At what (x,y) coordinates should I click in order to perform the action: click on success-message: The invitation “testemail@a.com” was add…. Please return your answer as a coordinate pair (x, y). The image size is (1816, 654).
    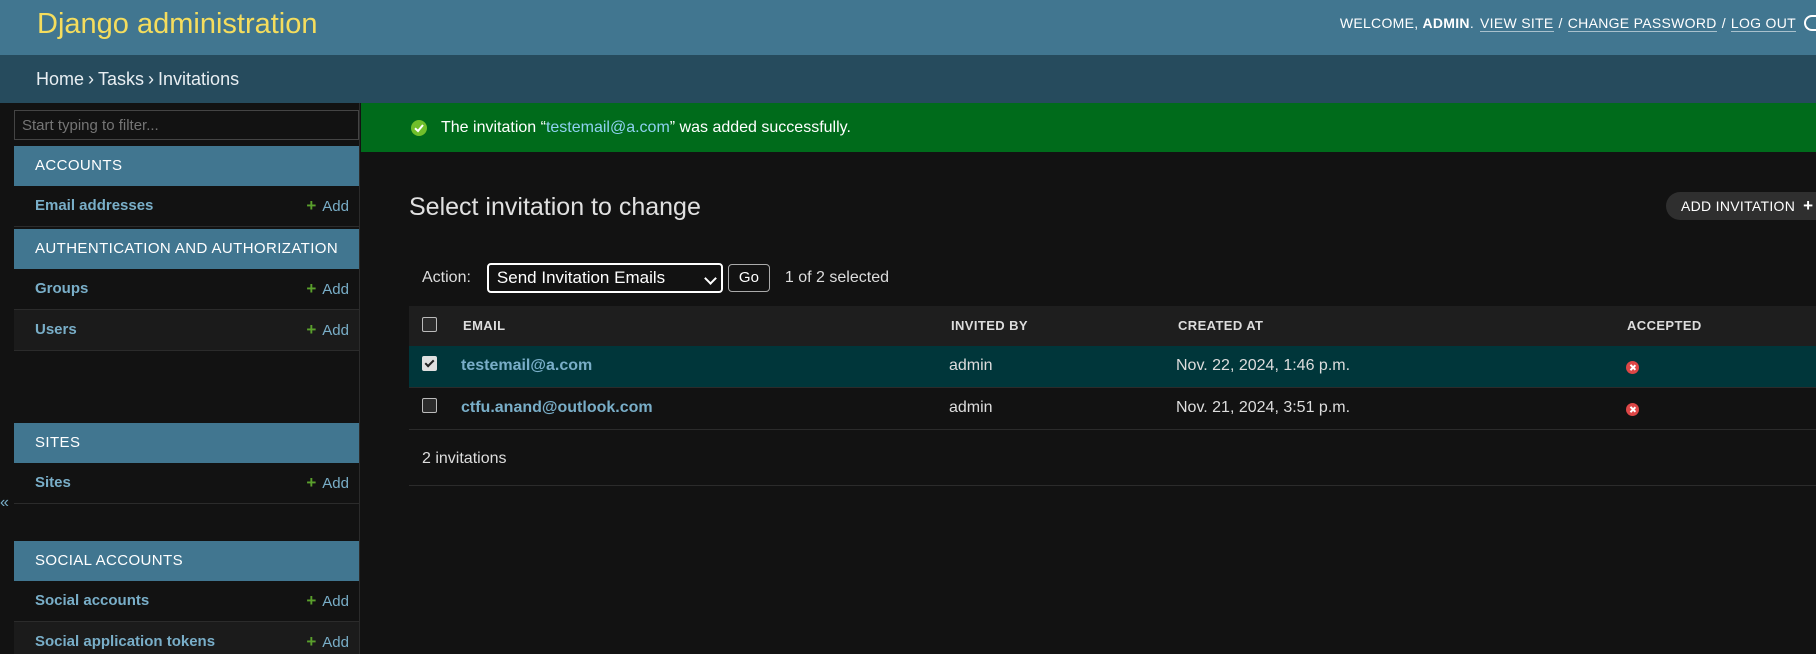
    Looking at the image, I should click on (1088, 127).